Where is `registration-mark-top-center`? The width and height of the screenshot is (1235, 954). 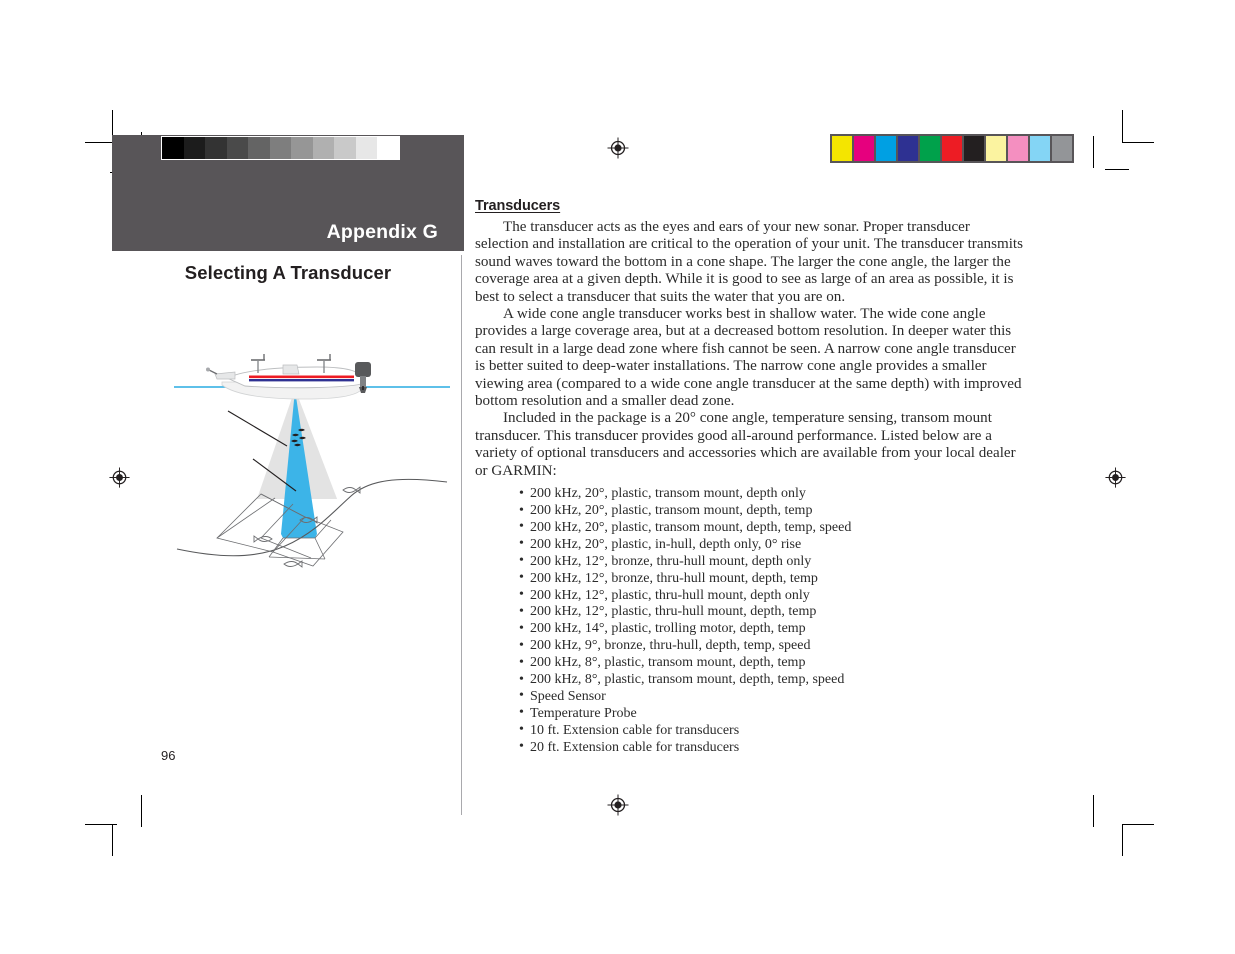
registration-mark-top-center is located at coordinates (618, 148).